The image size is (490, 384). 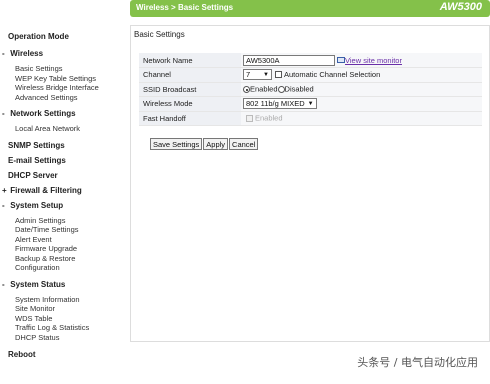 What do you see at coordinates (185, 7) in the screenshot?
I see `breadcrumb: Wireless > Basic Settings` at bounding box center [185, 7].